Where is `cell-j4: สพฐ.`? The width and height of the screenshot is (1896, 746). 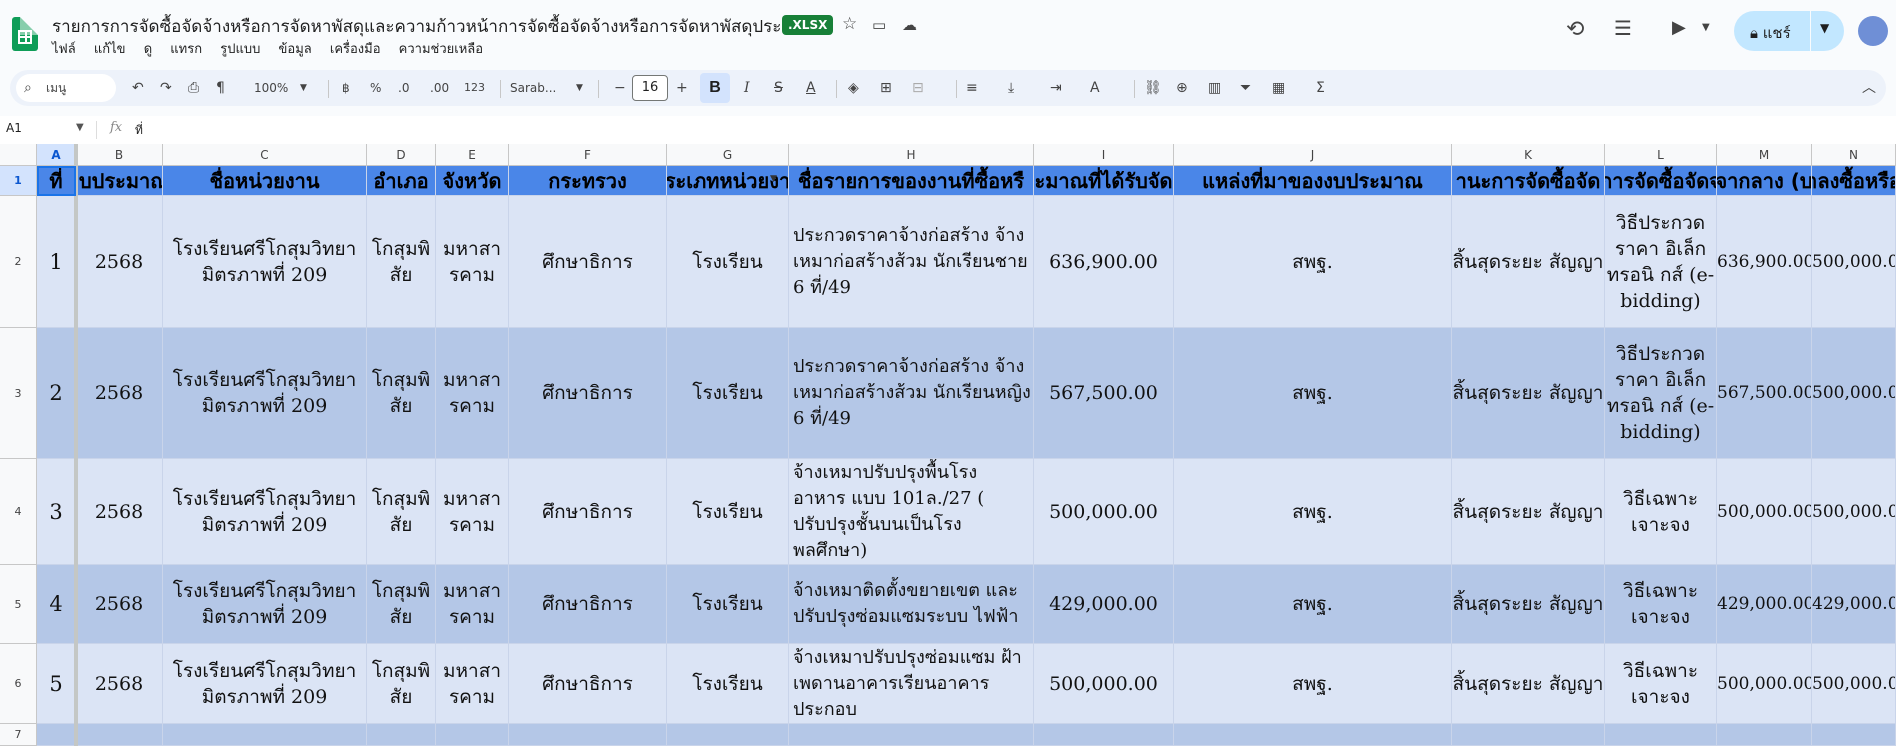 cell-j4: สพฐ. is located at coordinates (1313, 512).